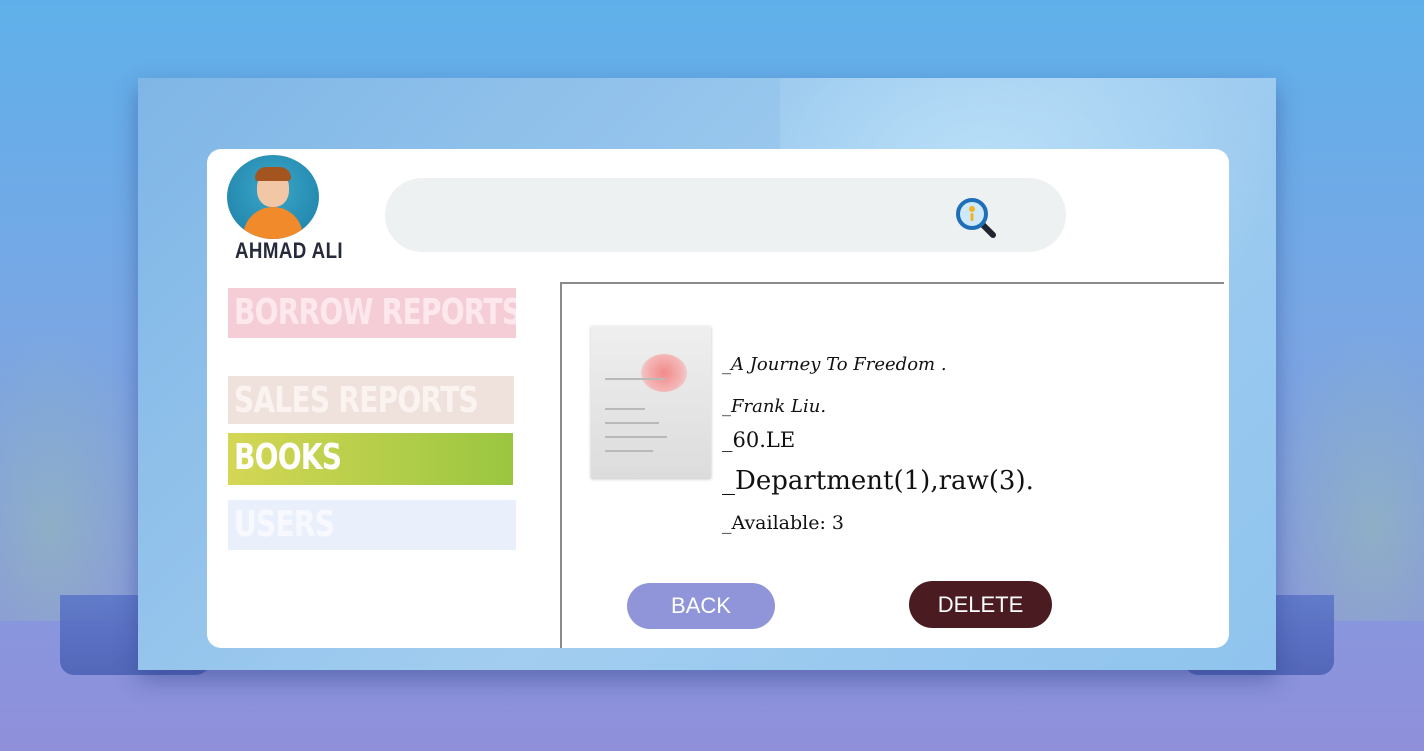  I want to click on user-name: AHMAD ALI, so click(289, 250).